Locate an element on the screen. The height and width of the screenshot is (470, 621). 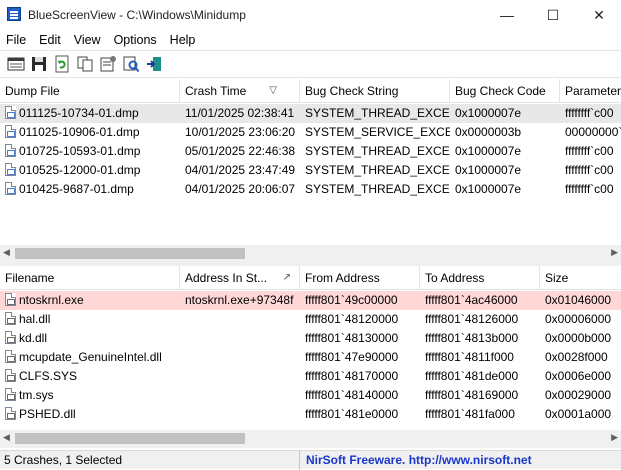
table-cell: 0x0006e000 is located at coordinates (580, 376).